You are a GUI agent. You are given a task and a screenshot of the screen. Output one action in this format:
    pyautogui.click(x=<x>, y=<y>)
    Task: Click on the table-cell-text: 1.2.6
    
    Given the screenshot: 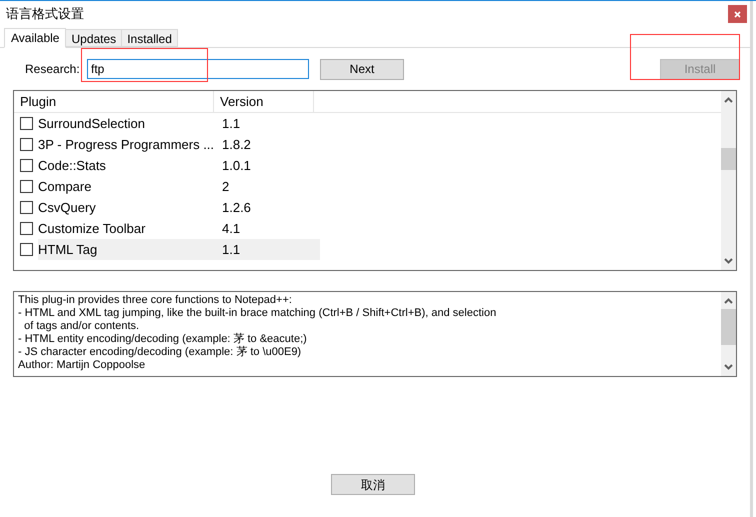 What is the action you would take?
    pyautogui.click(x=236, y=207)
    